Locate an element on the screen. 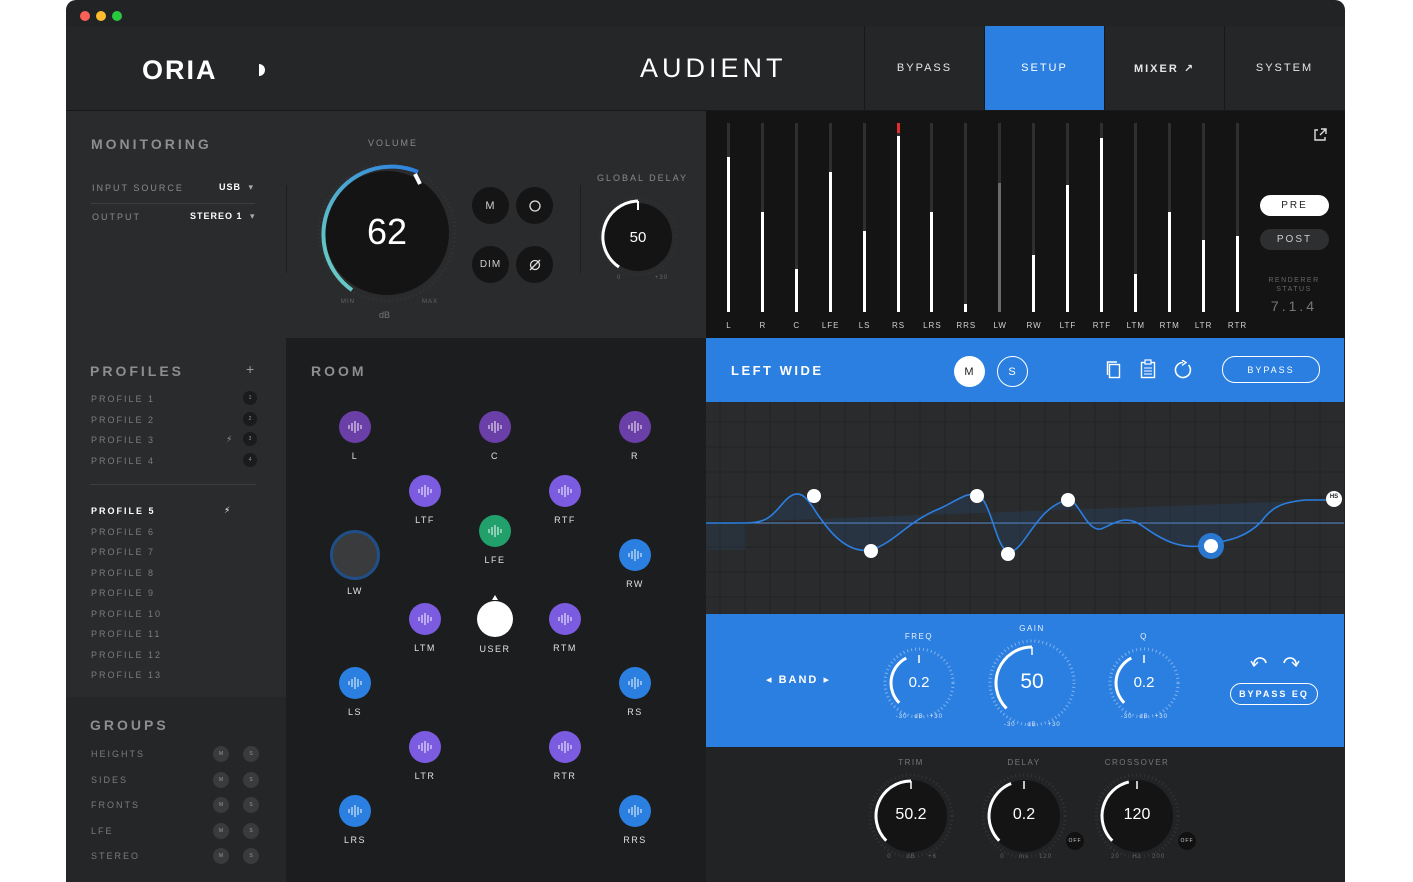 The image size is (1413, 882). zoom-window-button is located at coordinates (117, 16).